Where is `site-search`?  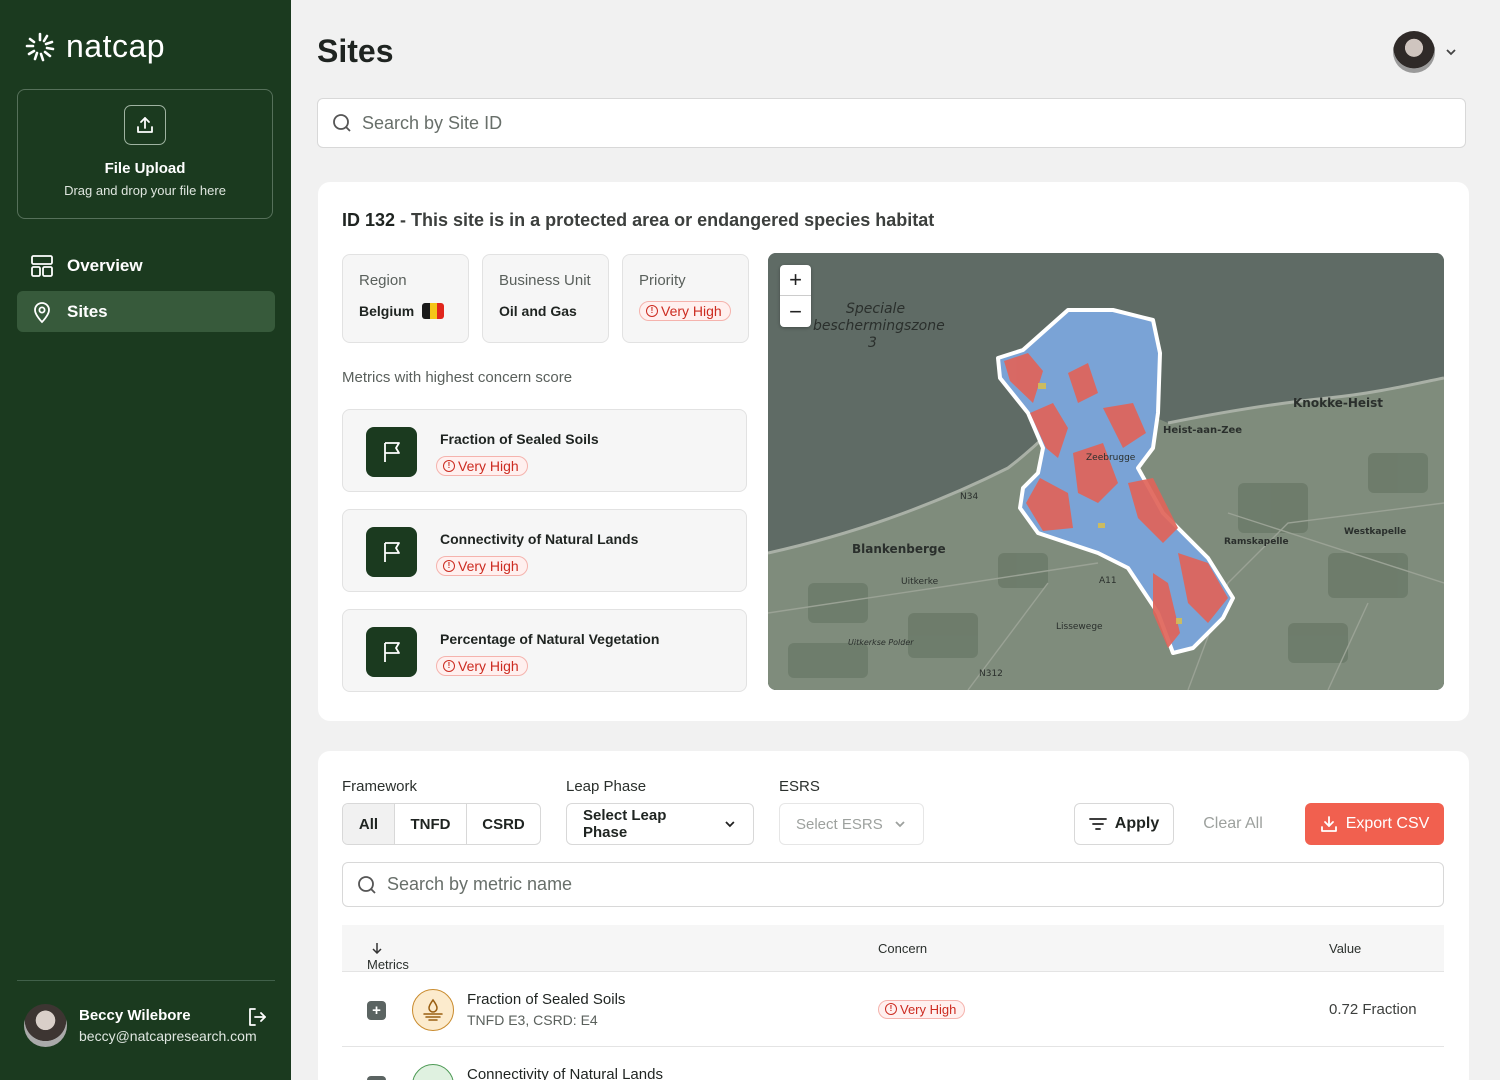 site-search is located at coordinates (891, 123).